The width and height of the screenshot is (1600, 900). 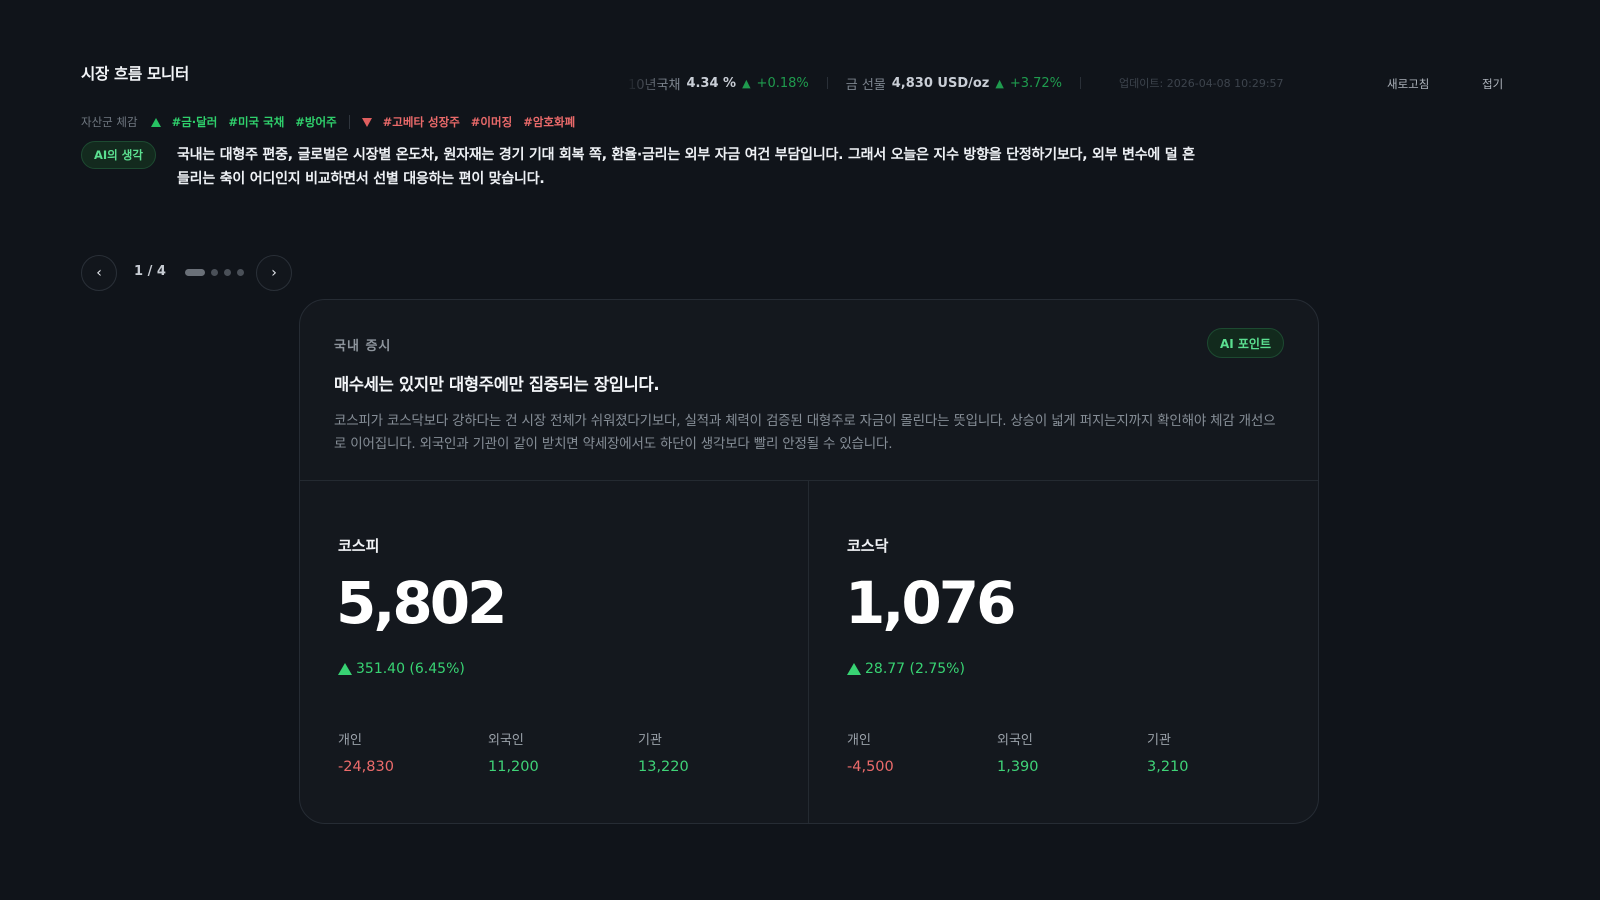 I want to click on index-change: 351.40 (6.45%), so click(x=401, y=669).